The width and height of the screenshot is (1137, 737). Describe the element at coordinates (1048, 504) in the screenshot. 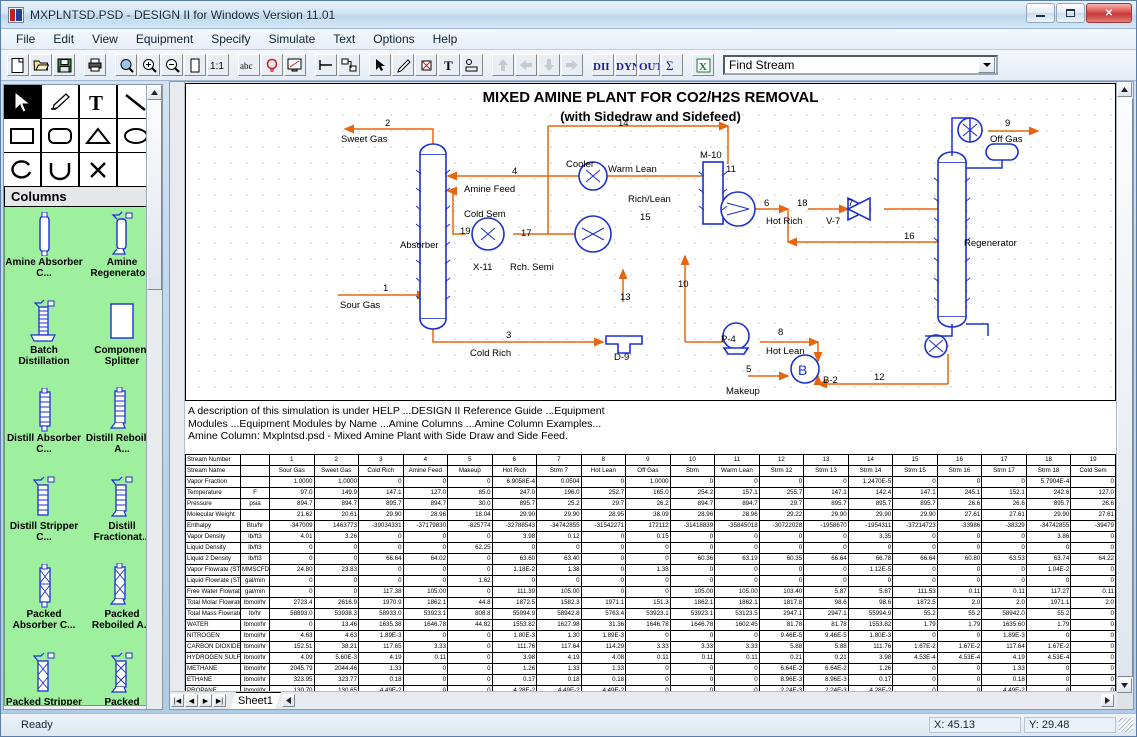

I see `table-cell: 895.7` at that location.